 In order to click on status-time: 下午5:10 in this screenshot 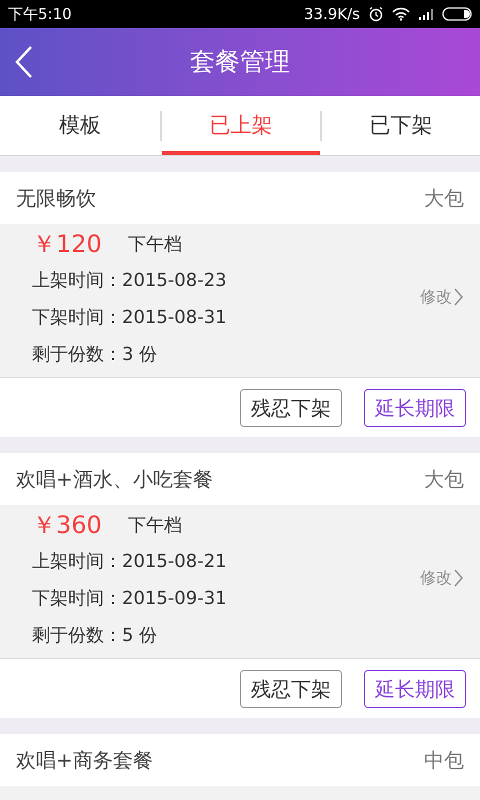, I will do `click(40, 14)`.